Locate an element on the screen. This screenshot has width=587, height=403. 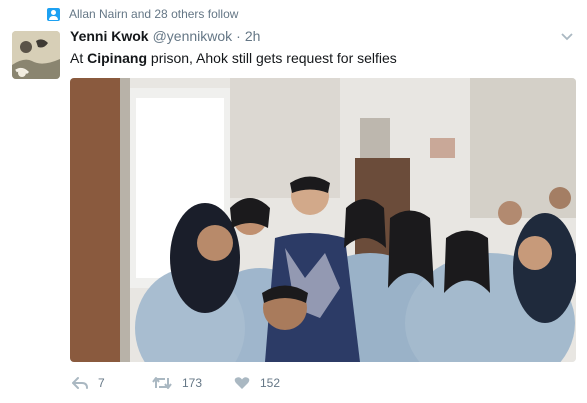
reply-button: 7 is located at coordinates (112, 383).